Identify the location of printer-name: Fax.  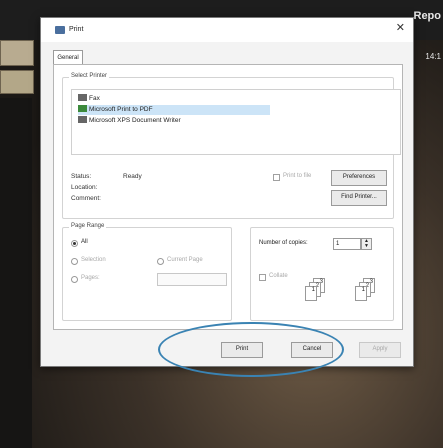
(94, 98).